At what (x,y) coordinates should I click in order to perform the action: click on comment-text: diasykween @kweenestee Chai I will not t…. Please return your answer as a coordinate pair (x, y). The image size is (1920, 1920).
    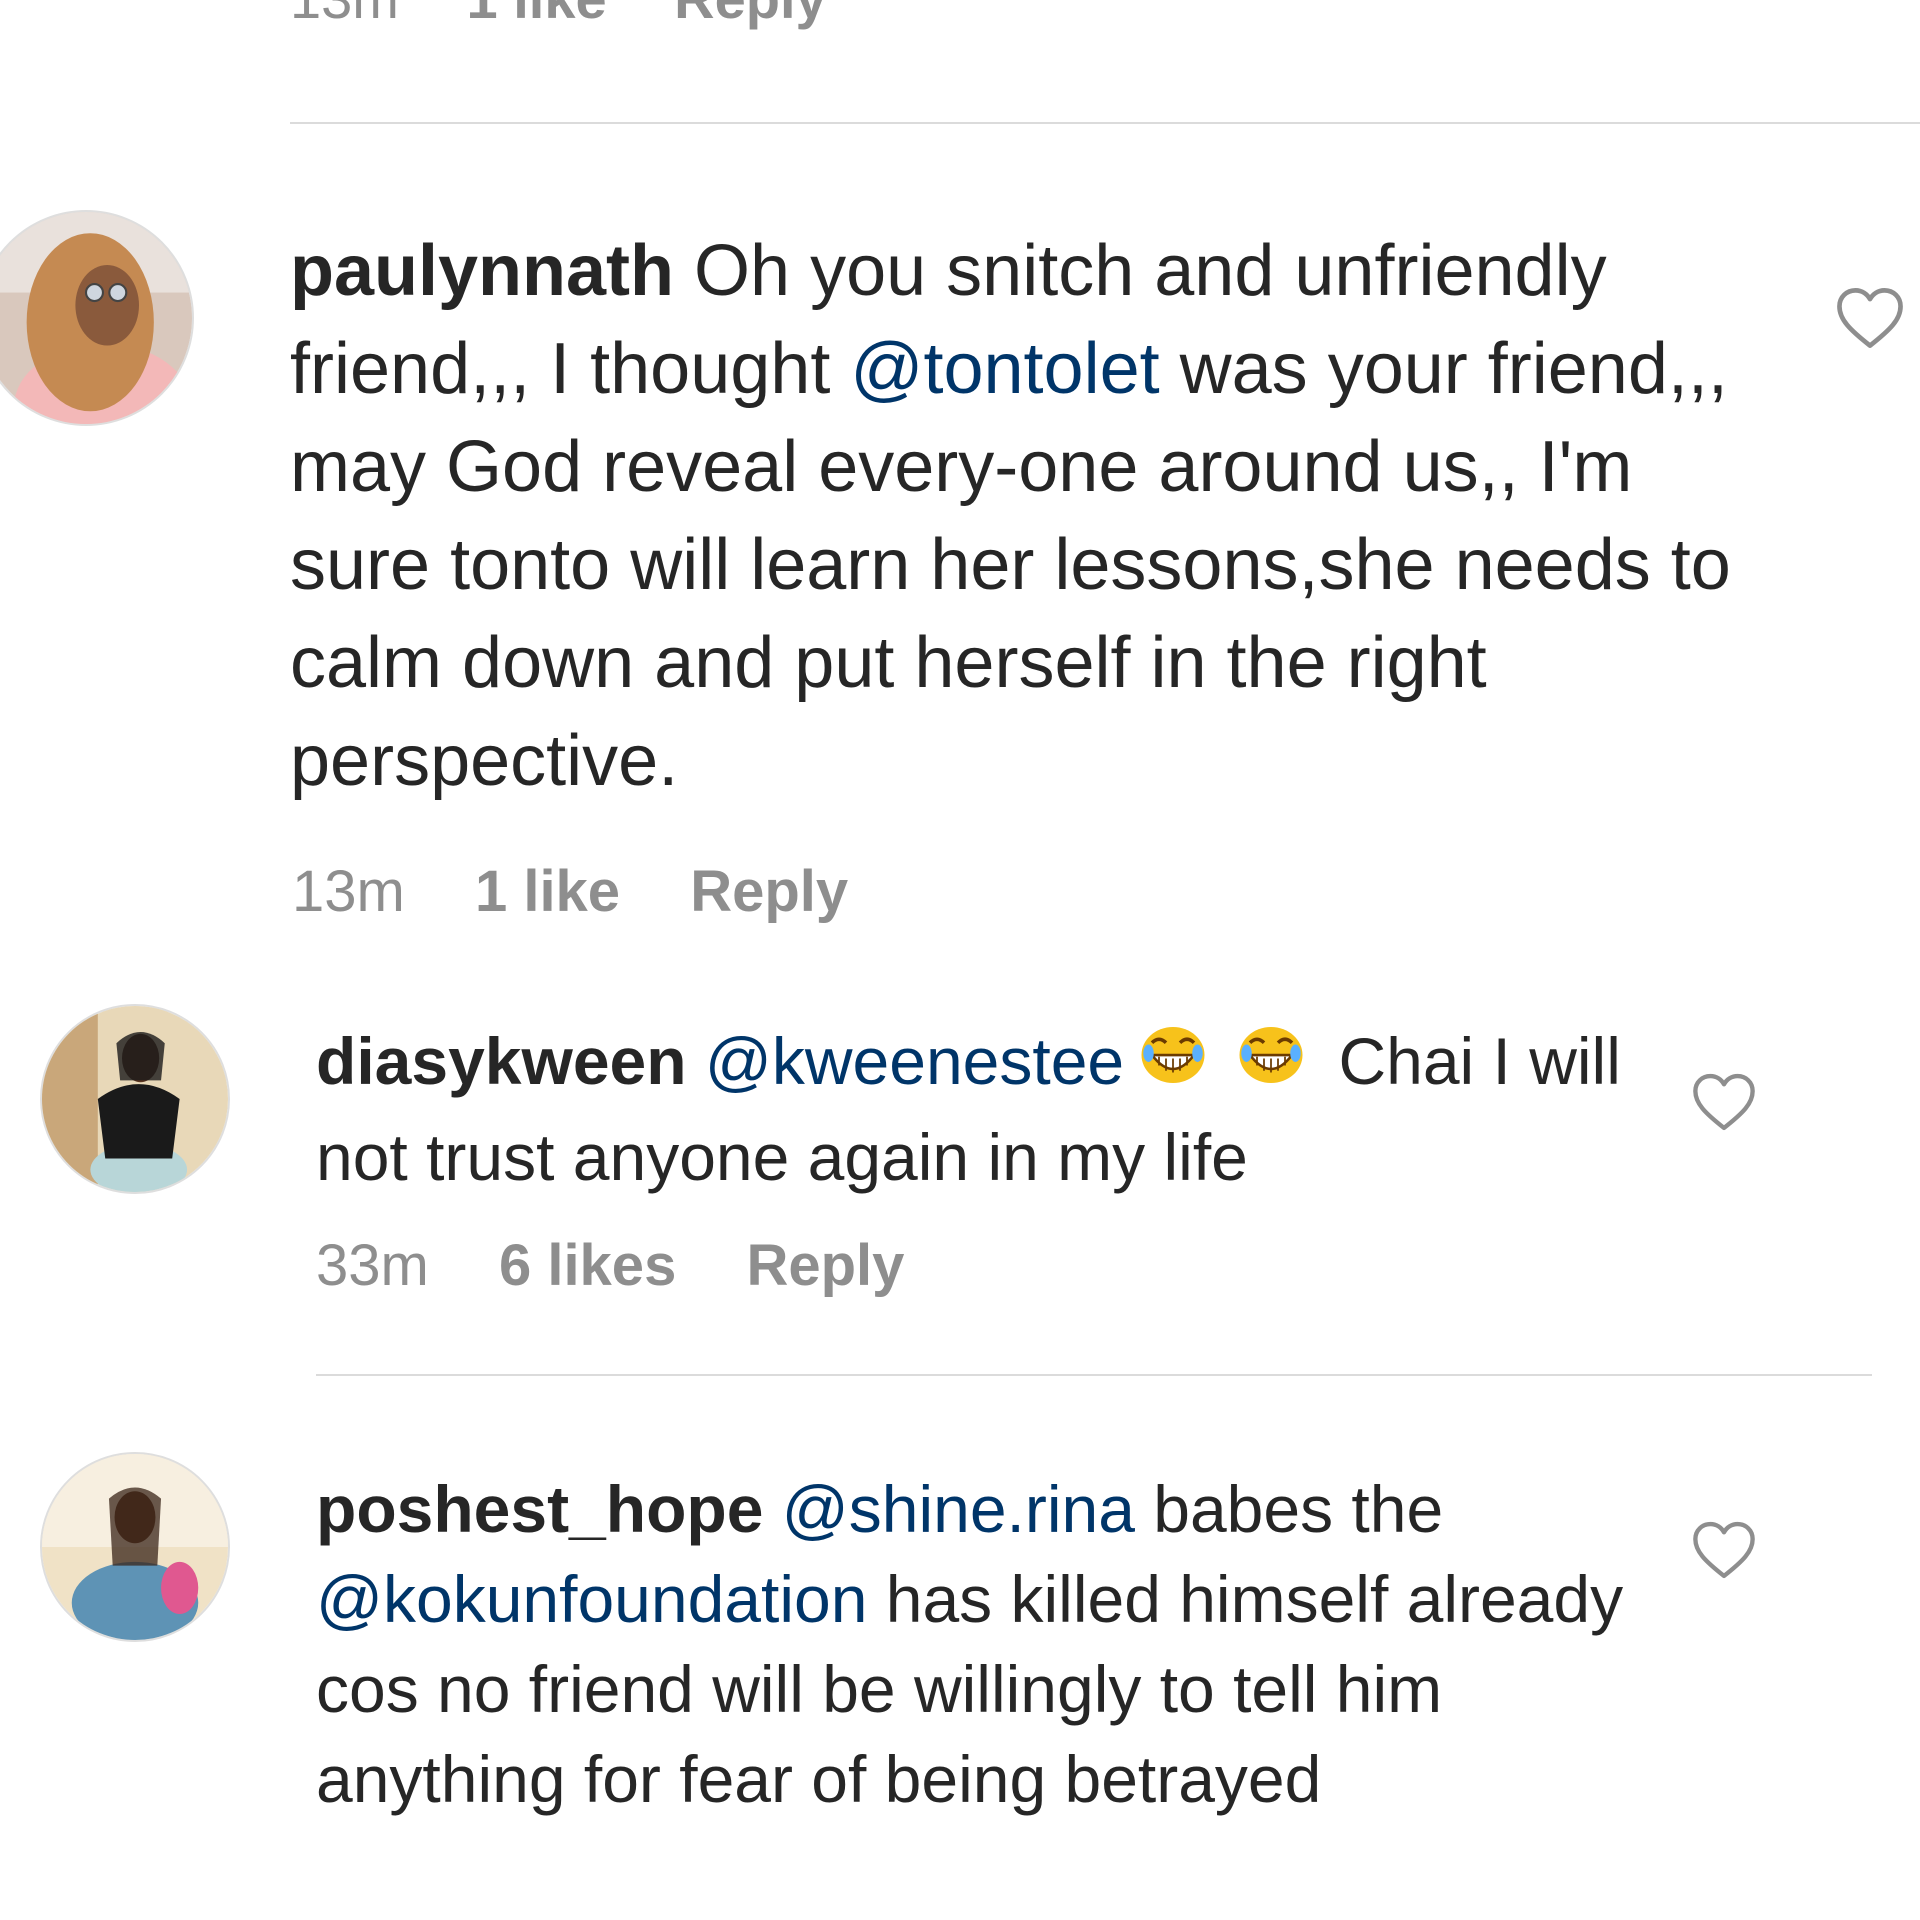
    Looking at the image, I should click on (986, 1109).